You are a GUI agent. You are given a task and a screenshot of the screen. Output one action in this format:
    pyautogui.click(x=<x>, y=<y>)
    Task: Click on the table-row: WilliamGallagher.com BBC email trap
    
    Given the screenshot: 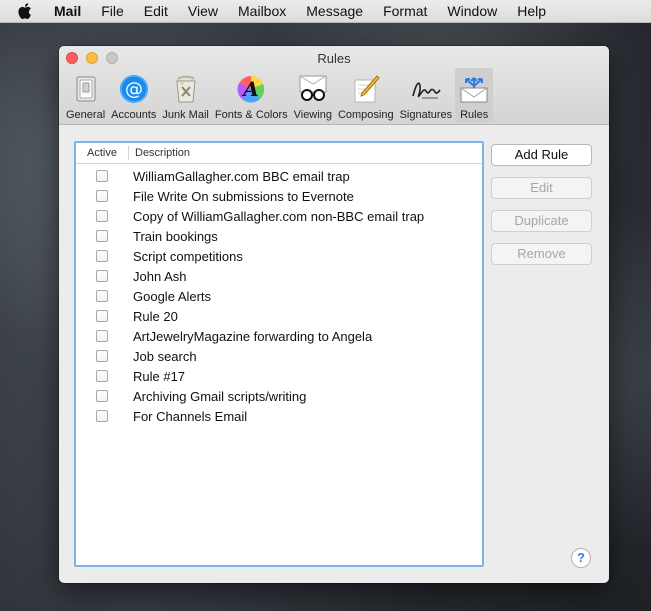 What is the action you would take?
    pyautogui.click(x=279, y=176)
    